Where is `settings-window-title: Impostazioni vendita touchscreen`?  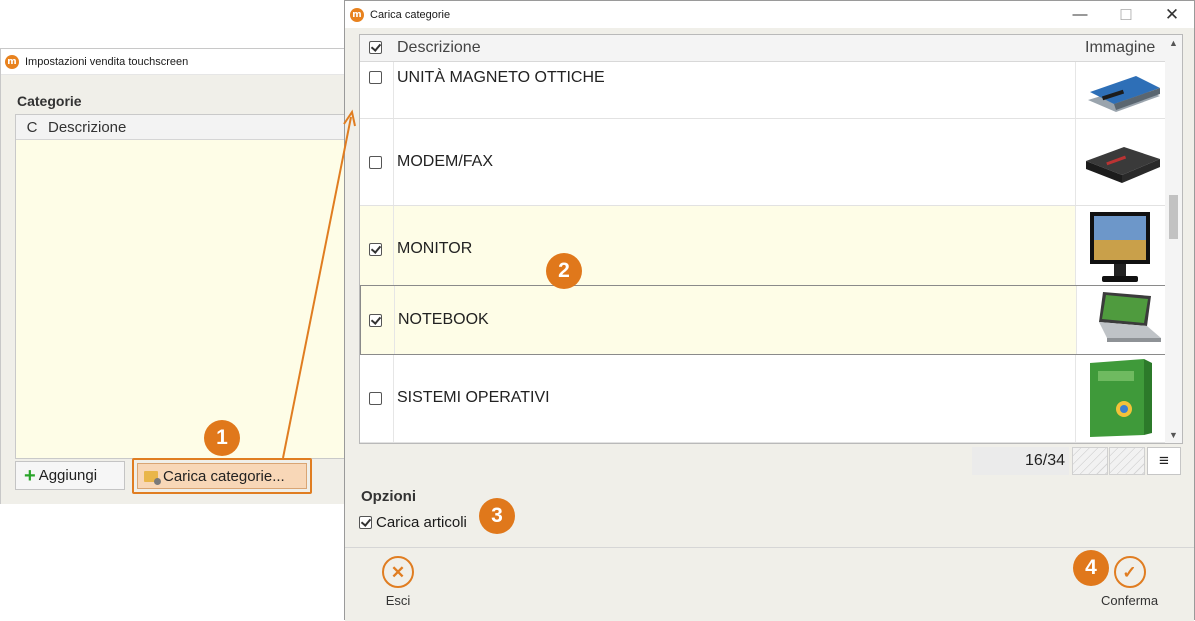 settings-window-title: Impostazioni vendita touchscreen is located at coordinates (107, 61).